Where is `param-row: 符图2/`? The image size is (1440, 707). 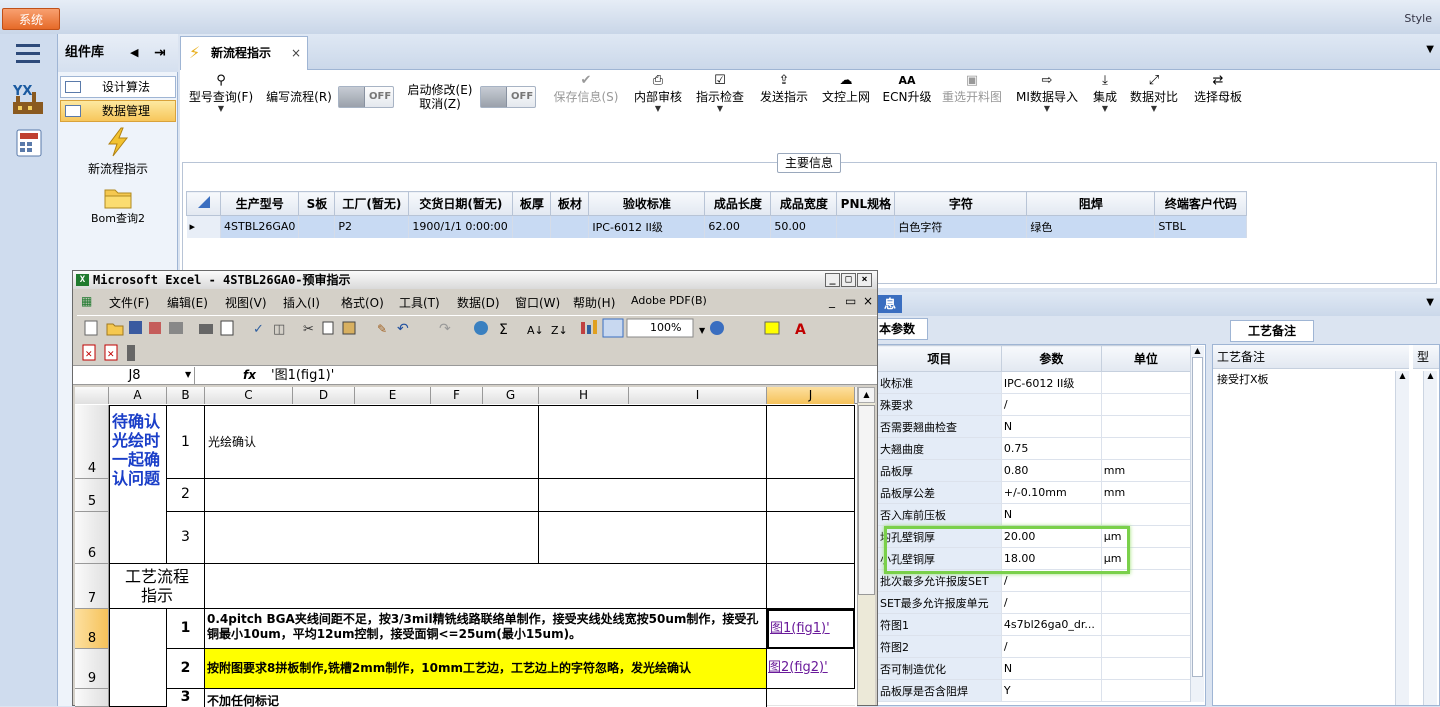
param-row: 符图2/ is located at coordinates (1034, 646).